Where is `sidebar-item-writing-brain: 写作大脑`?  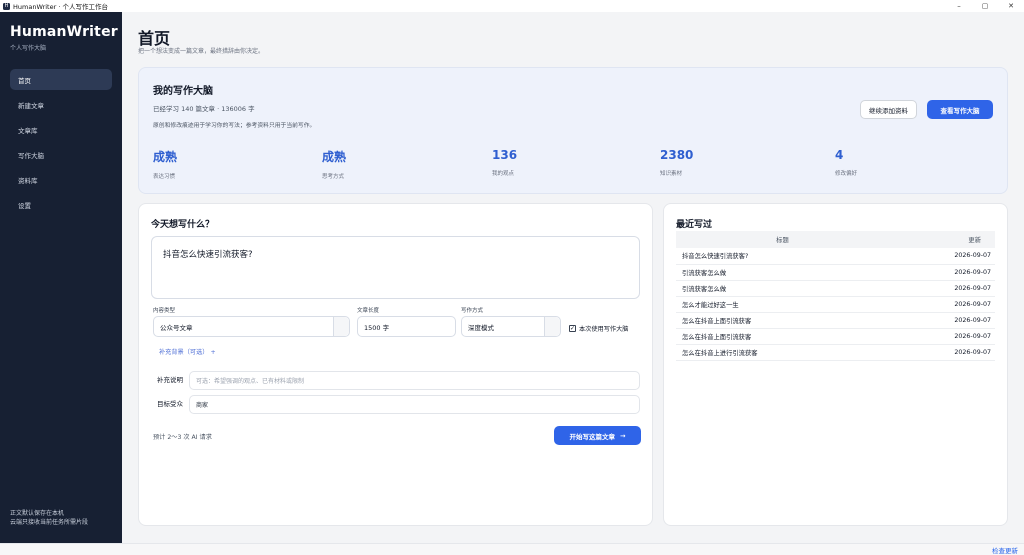
sidebar-item-writing-brain: 写作大脑 is located at coordinates (61, 154).